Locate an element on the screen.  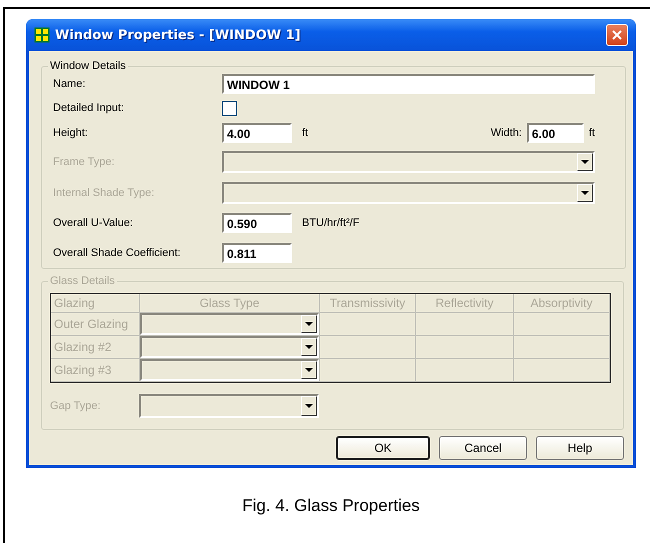
input-field: 0.811 is located at coordinates (257, 253).